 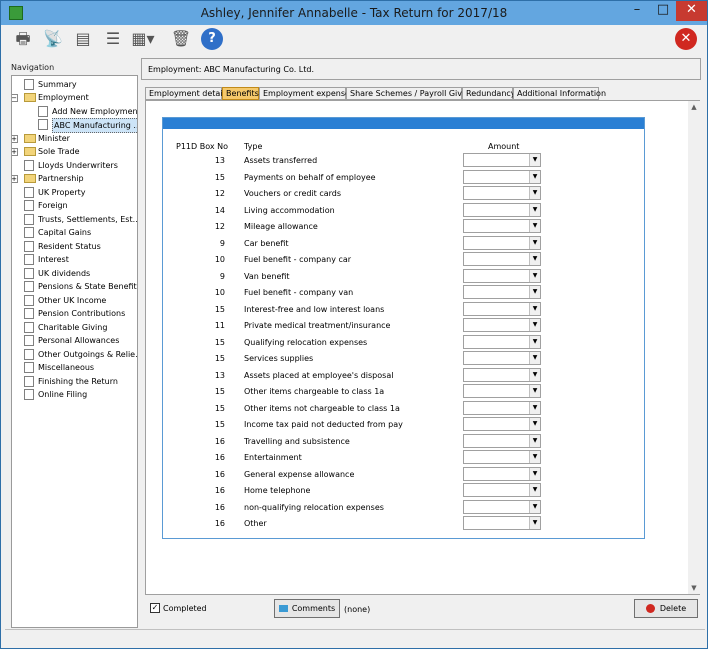 What do you see at coordinates (53, 39) in the screenshot?
I see `broadcast-icon: 📡` at bounding box center [53, 39].